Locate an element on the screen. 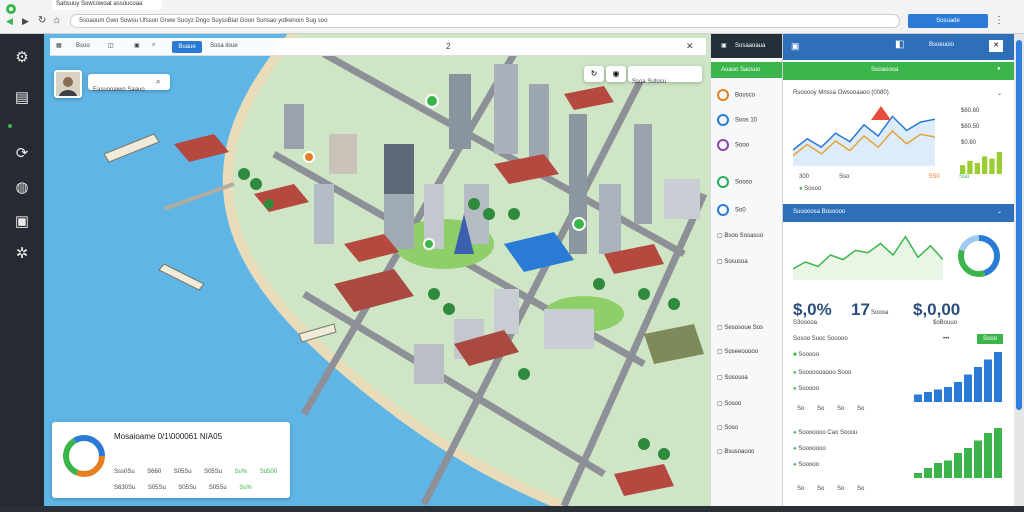  side-list-icon: ▣ is located at coordinates (724, 46).